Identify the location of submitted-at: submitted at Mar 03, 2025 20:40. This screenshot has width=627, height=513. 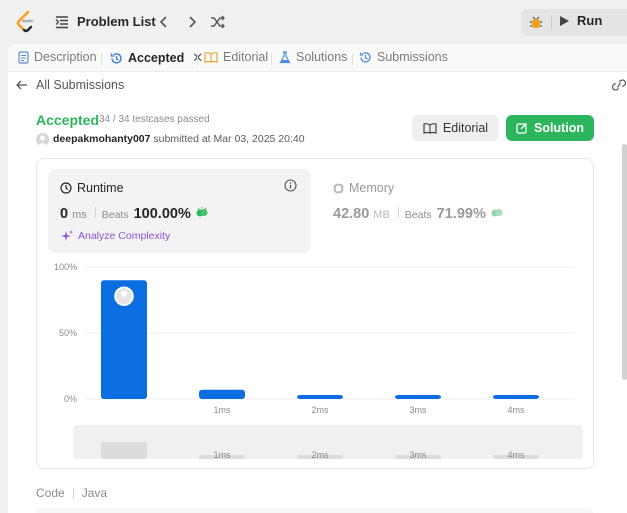
(229, 139).